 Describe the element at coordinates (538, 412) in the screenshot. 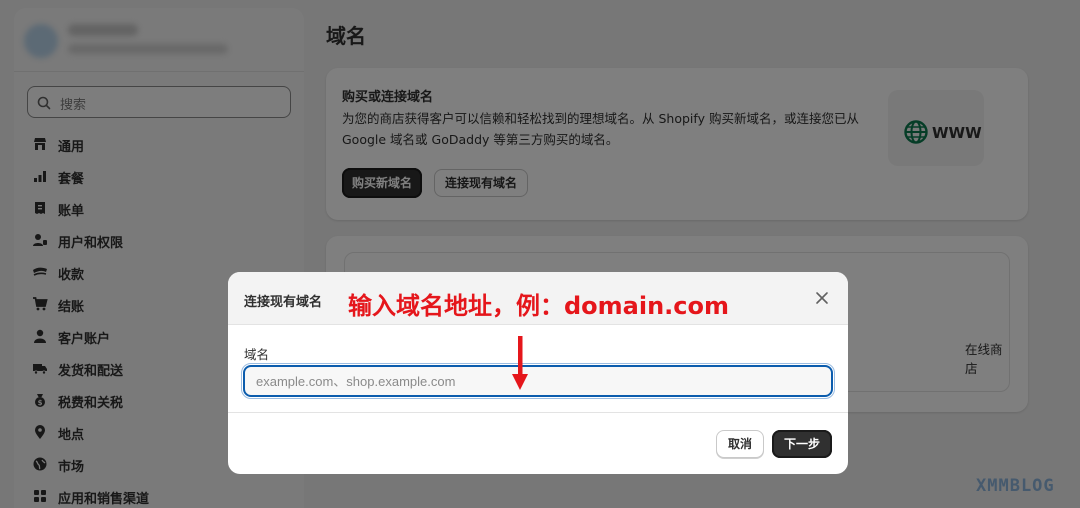

I see `modal-footer-divider` at that location.